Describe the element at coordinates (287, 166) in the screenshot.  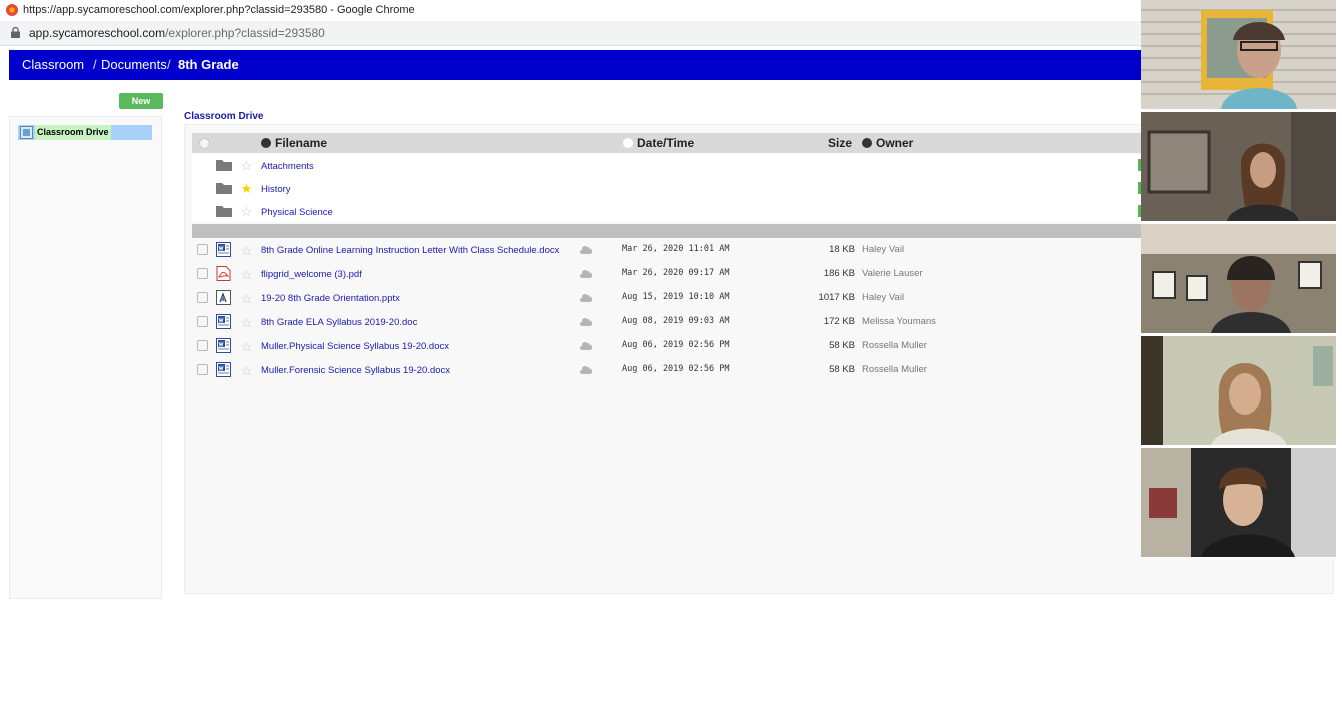
I see `folder-name: Attachments` at that location.